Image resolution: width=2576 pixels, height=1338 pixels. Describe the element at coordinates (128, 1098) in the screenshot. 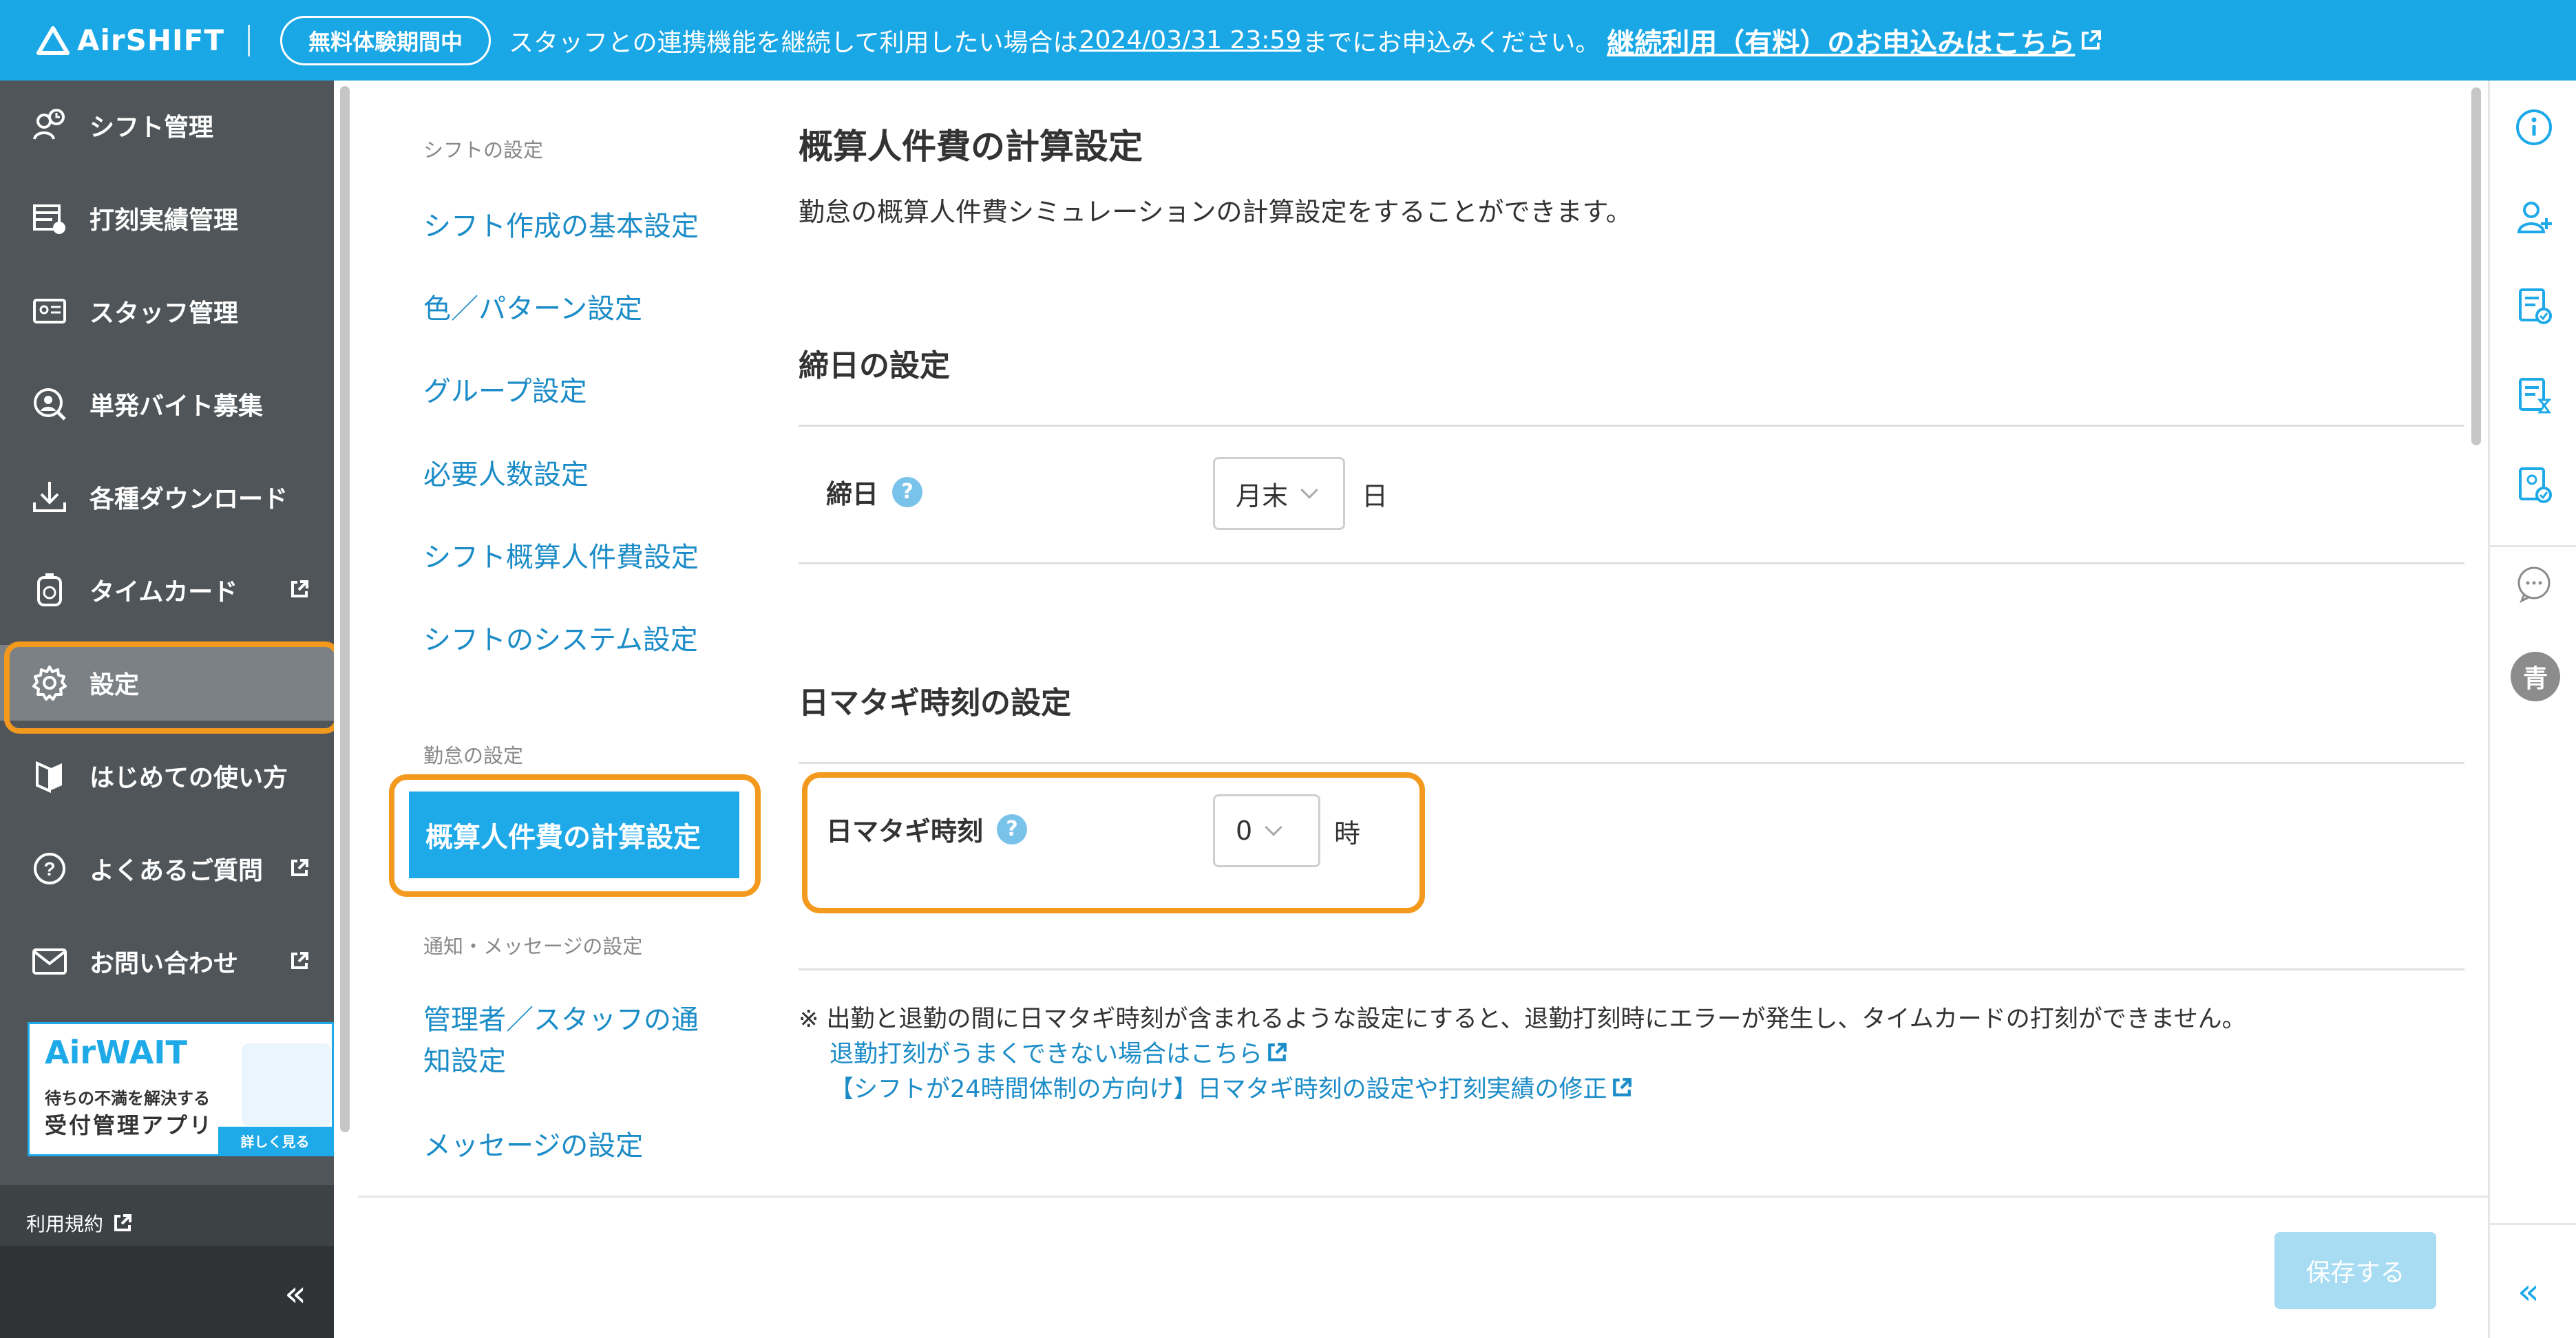

I see `banner-subtitle: 待ちの不満を解決する` at that location.